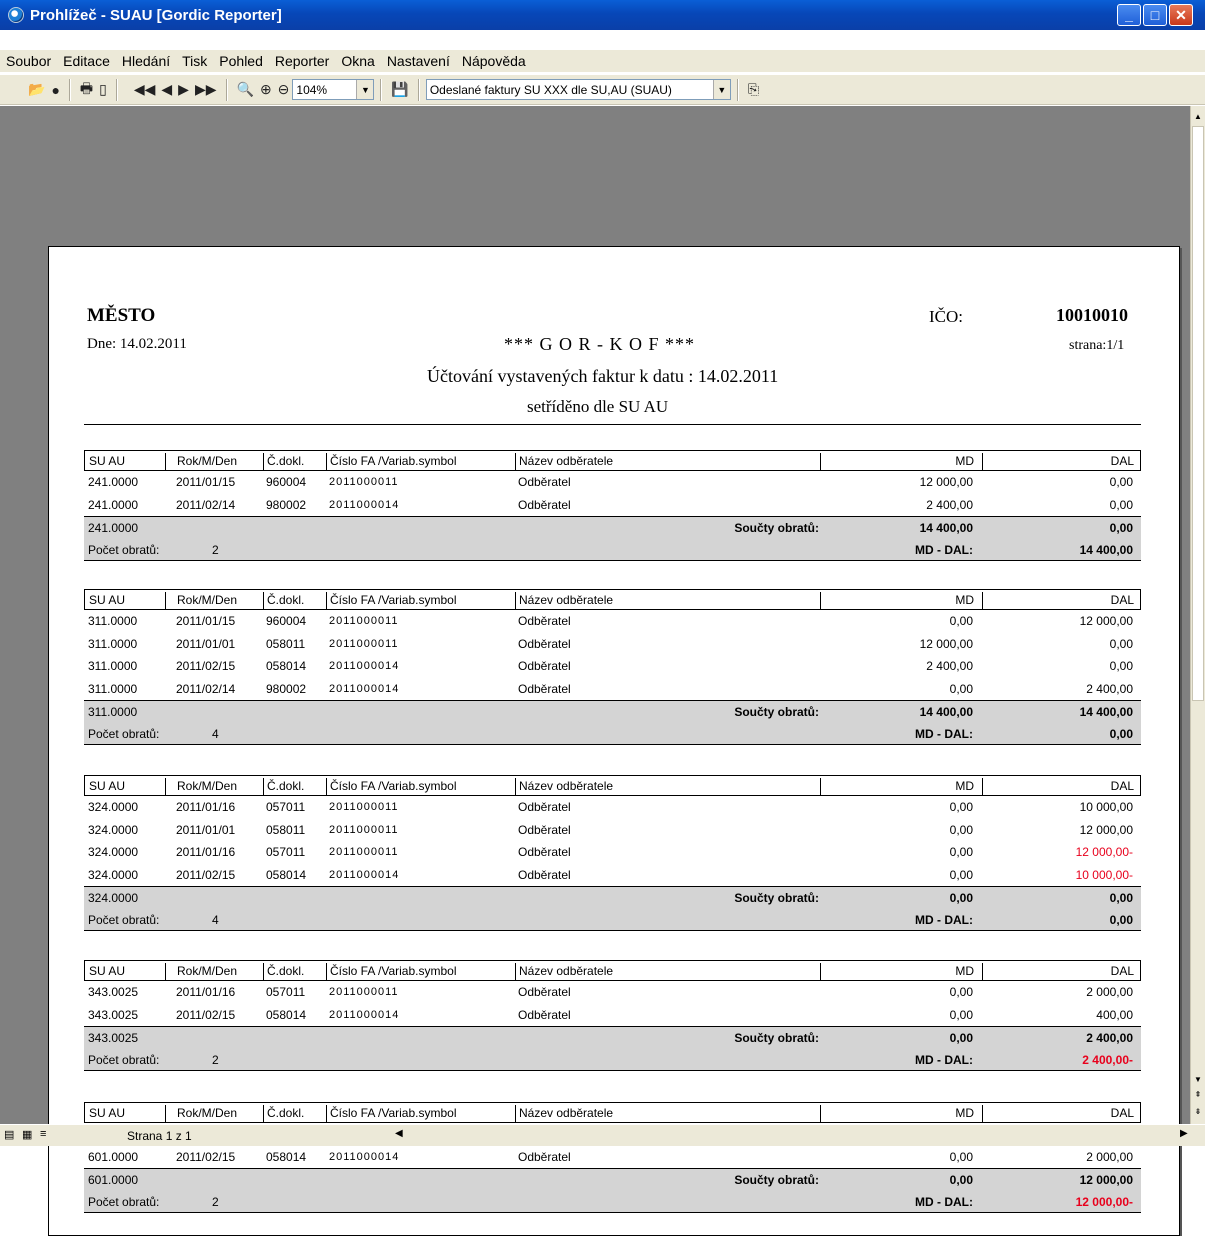 The width and height of the screenshot is (1205, 1236). What do you see at coordinates (1155, 15) in the screenshot?
I see `maximize-button: □` at bounding box center [1155, 15].